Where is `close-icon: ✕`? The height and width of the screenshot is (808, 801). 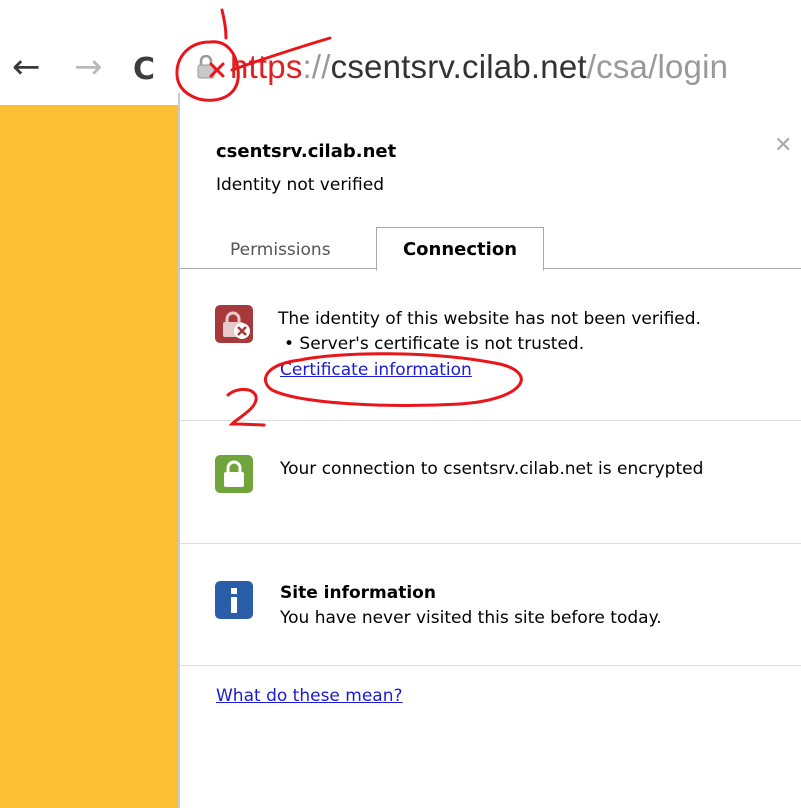 close-icon: ✕ is located at coordinates (783, 145).